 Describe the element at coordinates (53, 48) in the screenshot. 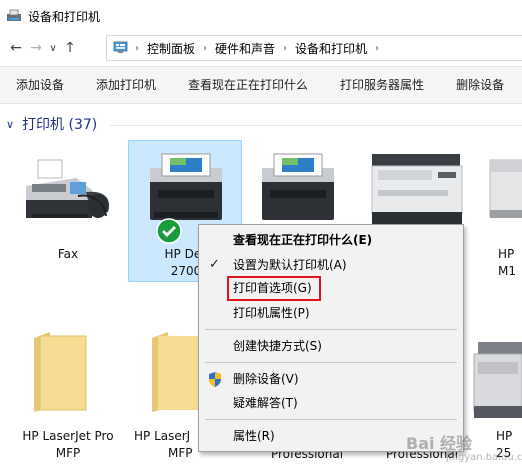

I see `recent-locations-chevron-icon: ∨` at that location.